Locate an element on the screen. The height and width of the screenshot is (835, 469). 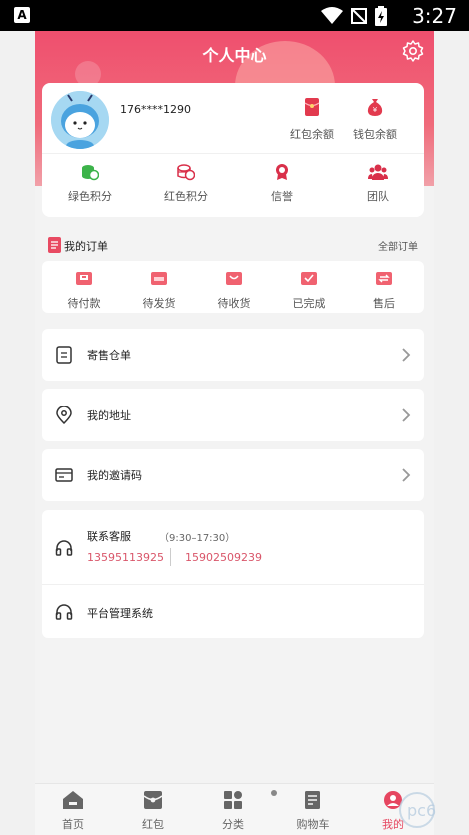
order-pending-payment-label: 待付款 is located at coordinates (84, 303).